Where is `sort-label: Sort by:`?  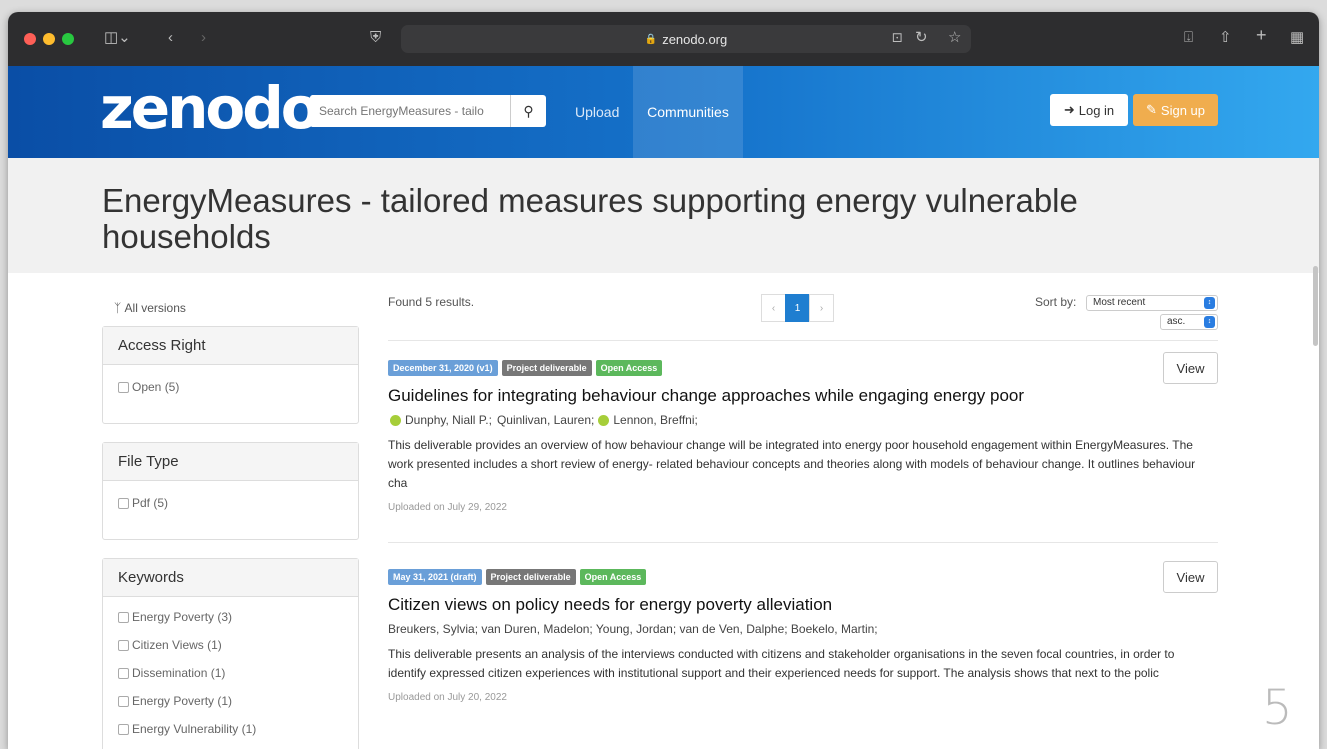 sort-label: Sort by: is located at coordinates (1056, 302).